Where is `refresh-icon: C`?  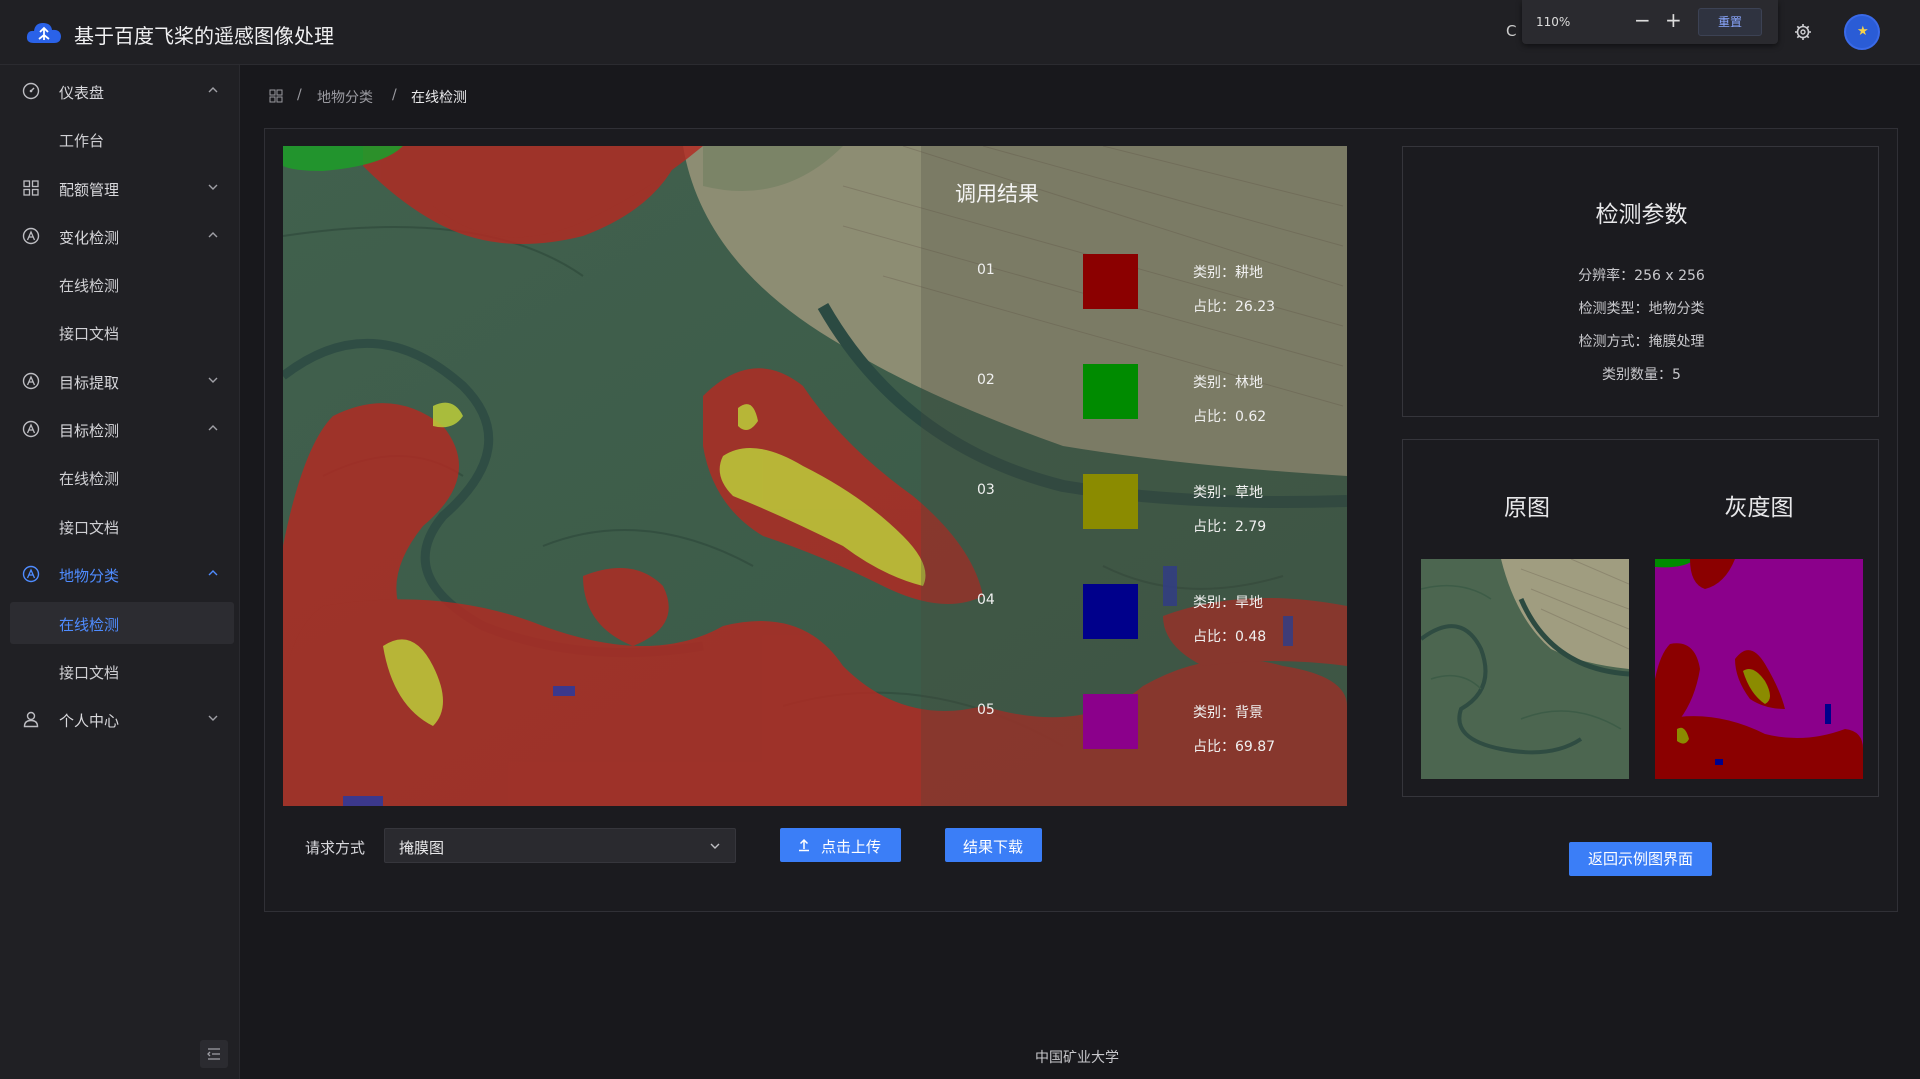
refresh-icon: C is located at coordinates (1514, 31).